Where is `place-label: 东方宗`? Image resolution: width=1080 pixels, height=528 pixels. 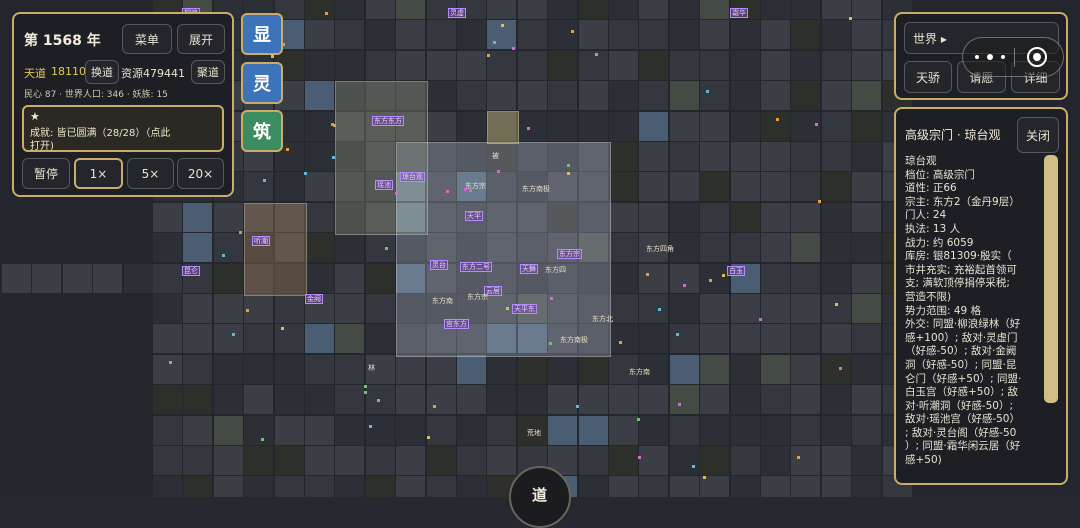
place-label: 东方宗 is located at coordinates (477, 297).